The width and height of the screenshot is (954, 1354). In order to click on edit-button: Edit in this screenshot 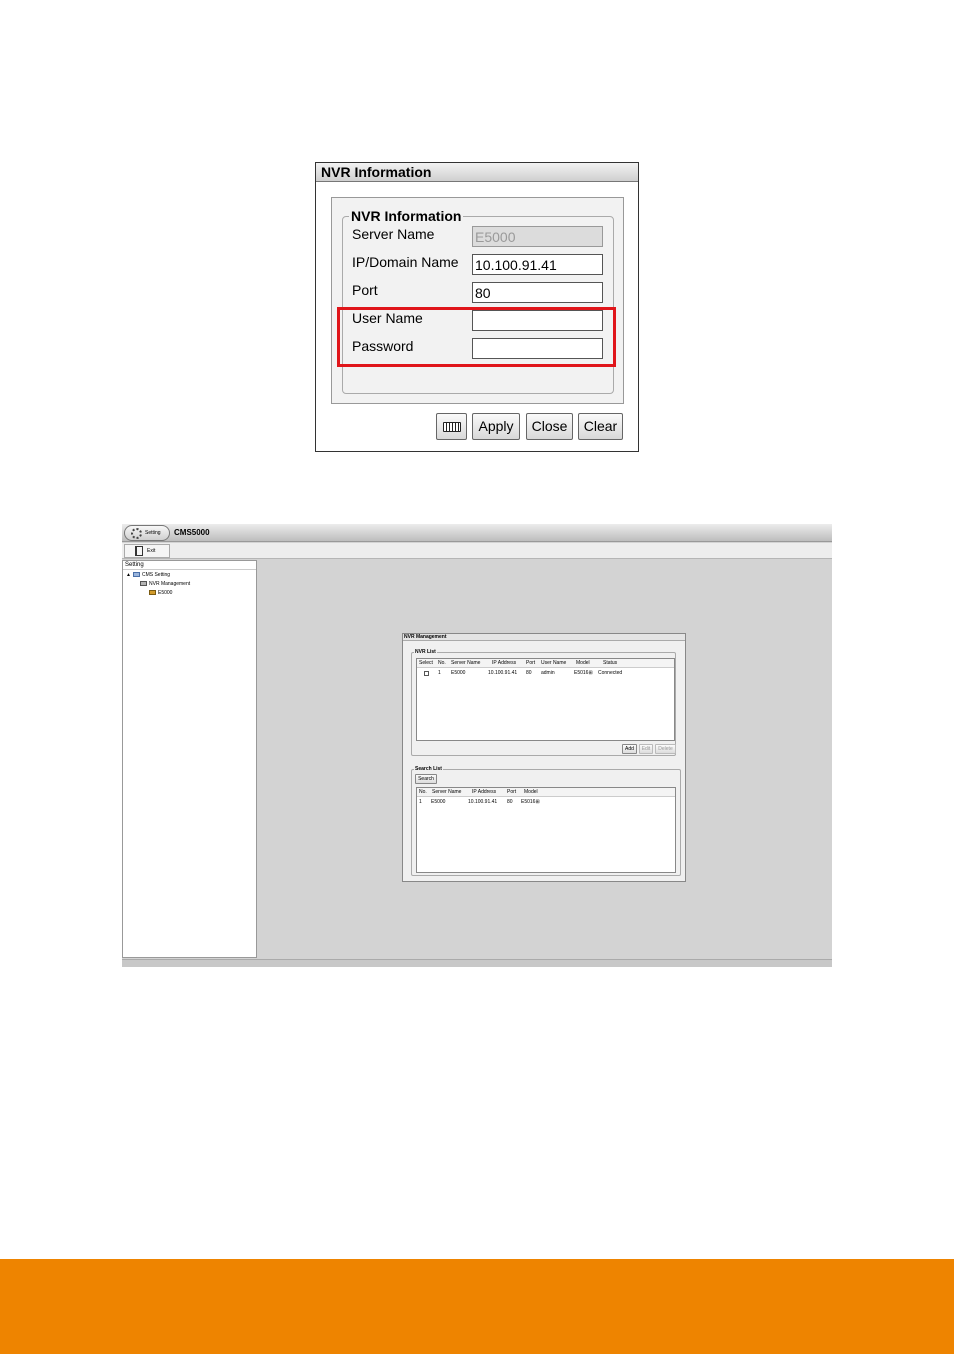, I will do `click(646, 749)`.